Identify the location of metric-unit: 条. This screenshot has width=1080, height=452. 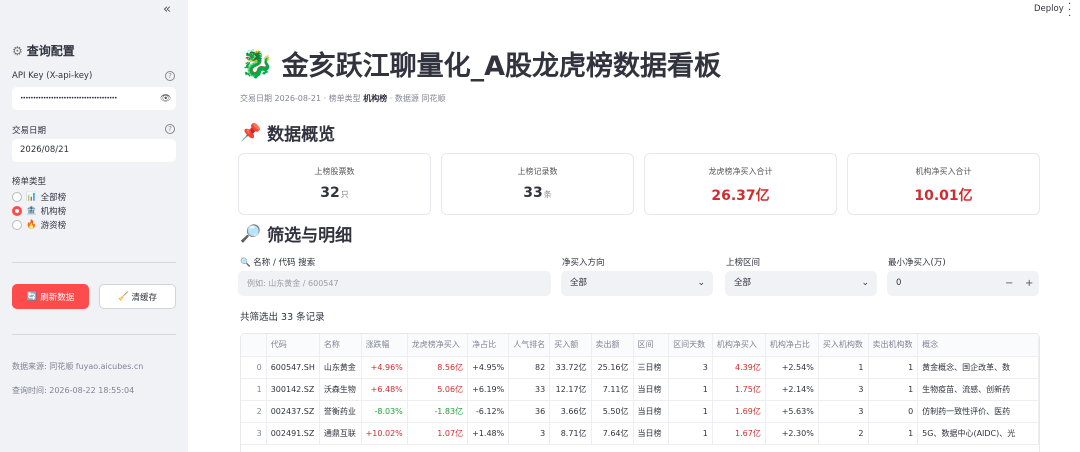
(547, 194).